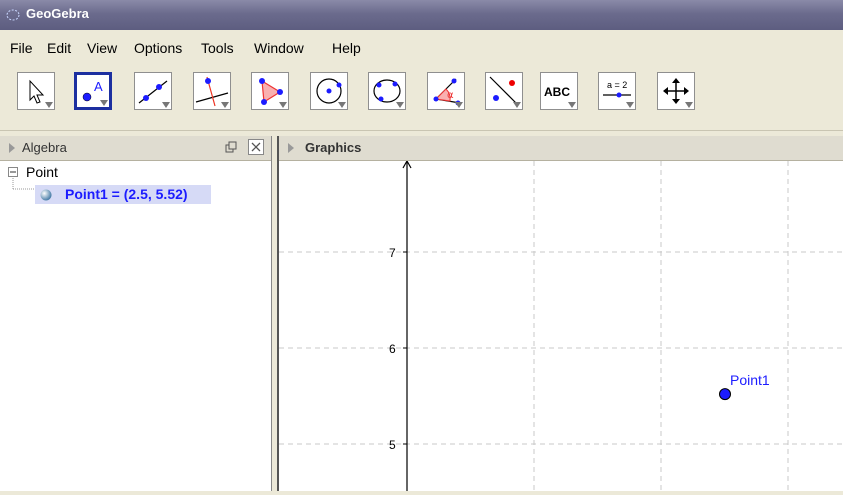  What do you see at coordinates (387, 91) in the screenshot?
I see `conic-tool-button` at bounding box center [387, 91].